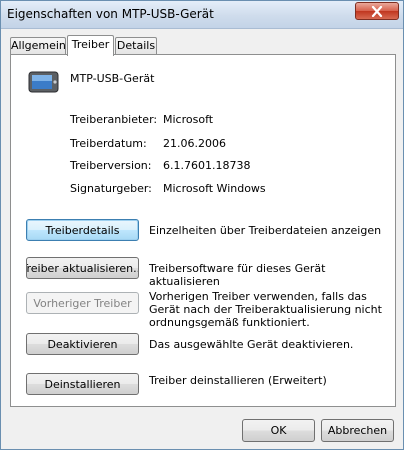  I want to click on digital-signer-label: Signaturgeber:, so click(111, 188).